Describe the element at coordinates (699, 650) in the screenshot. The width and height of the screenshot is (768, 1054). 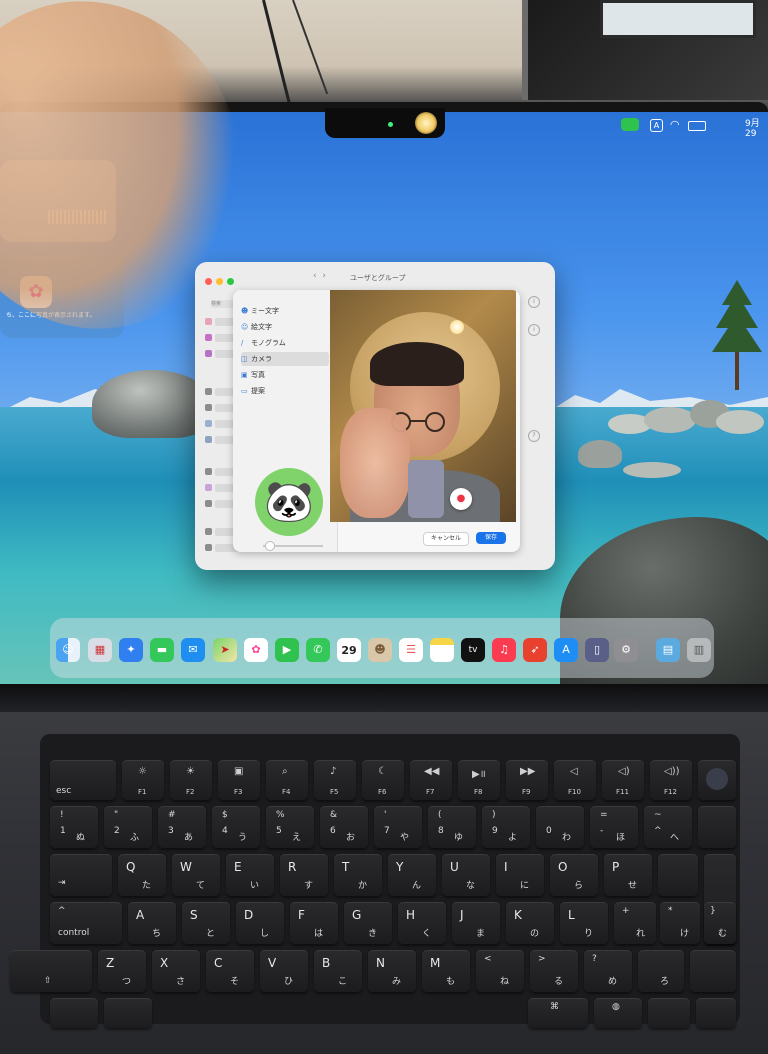
I see `trash-icon: ▥` at that location.